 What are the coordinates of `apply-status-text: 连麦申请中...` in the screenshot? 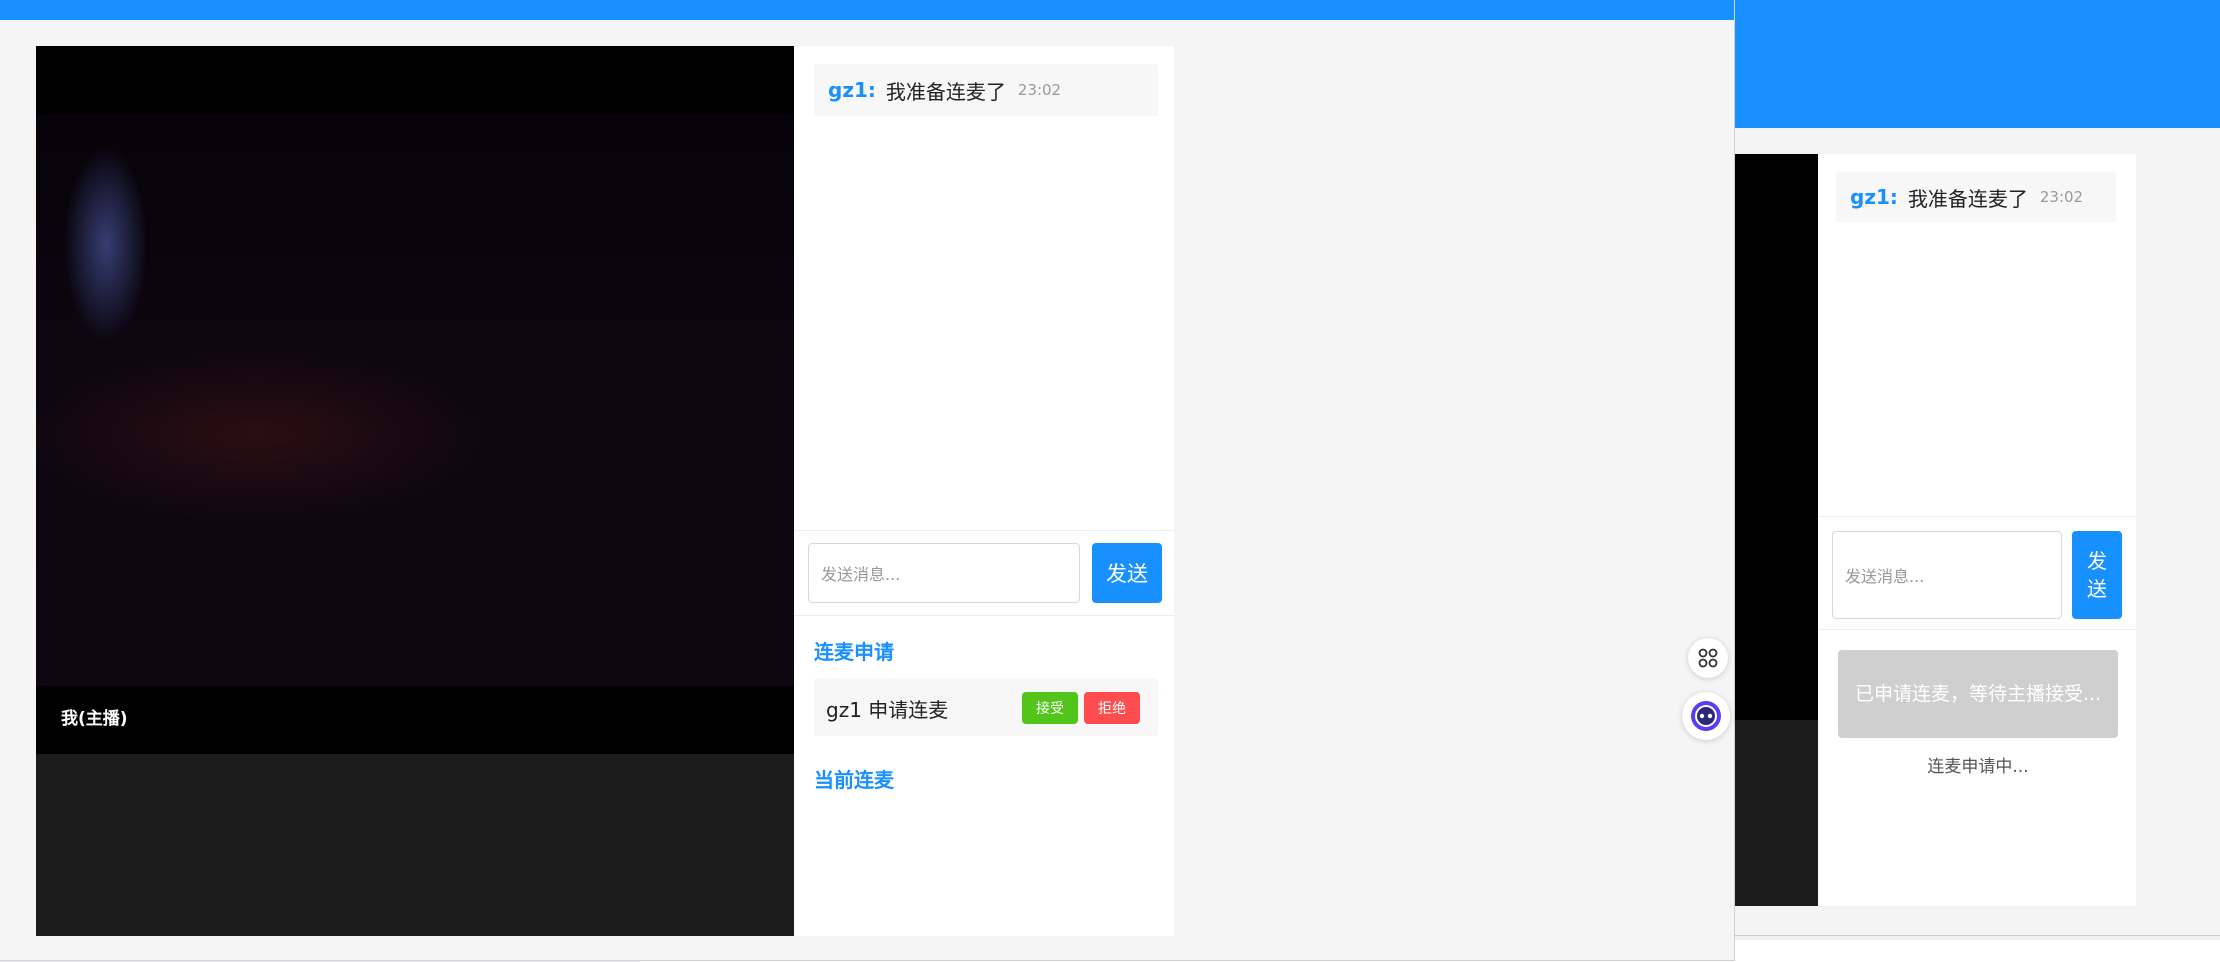 It's located at (1978, 767).